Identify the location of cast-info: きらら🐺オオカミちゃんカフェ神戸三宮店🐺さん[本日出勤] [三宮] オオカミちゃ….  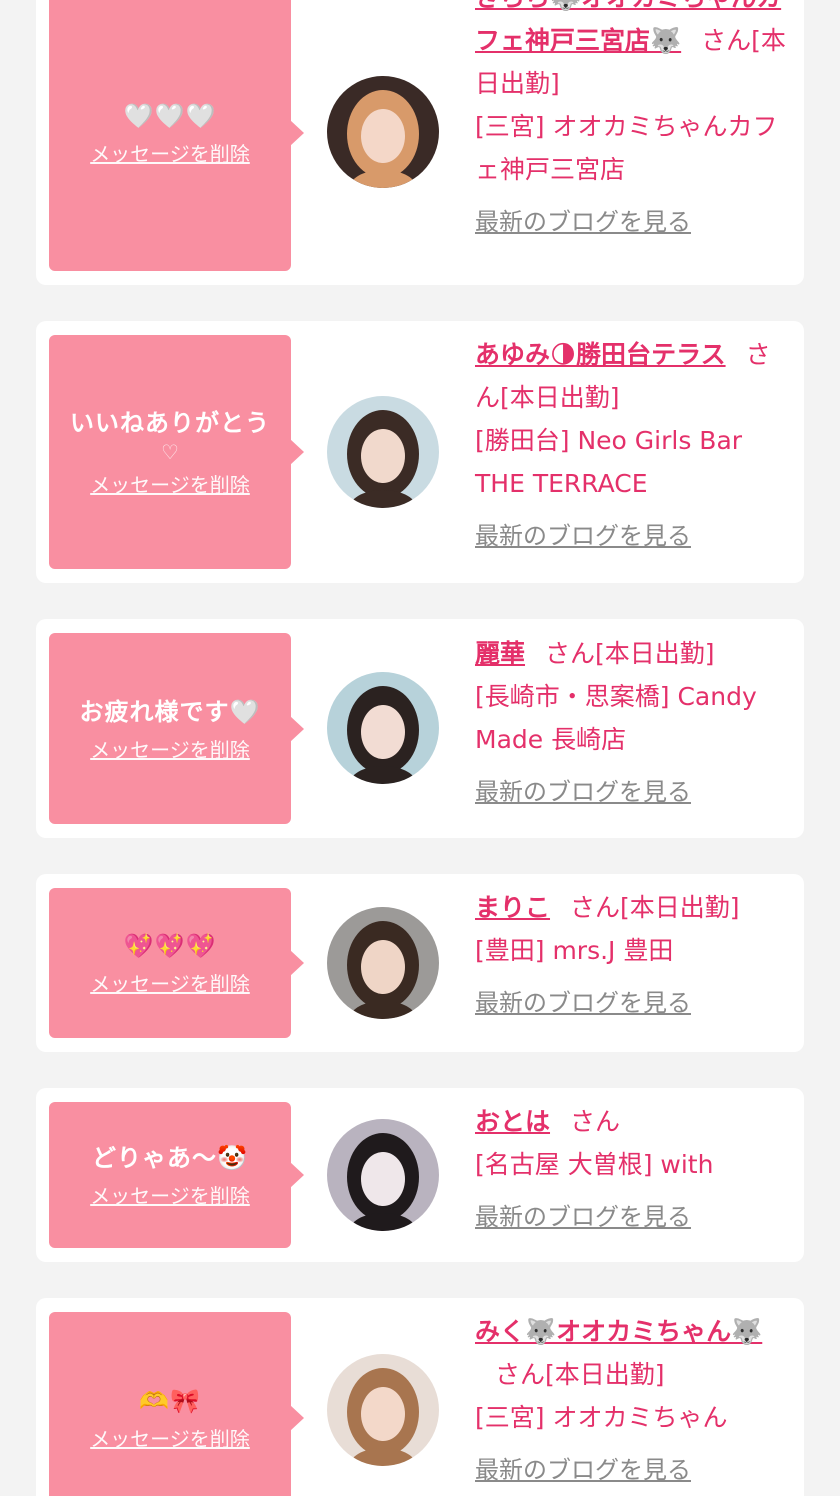
(632, 122).